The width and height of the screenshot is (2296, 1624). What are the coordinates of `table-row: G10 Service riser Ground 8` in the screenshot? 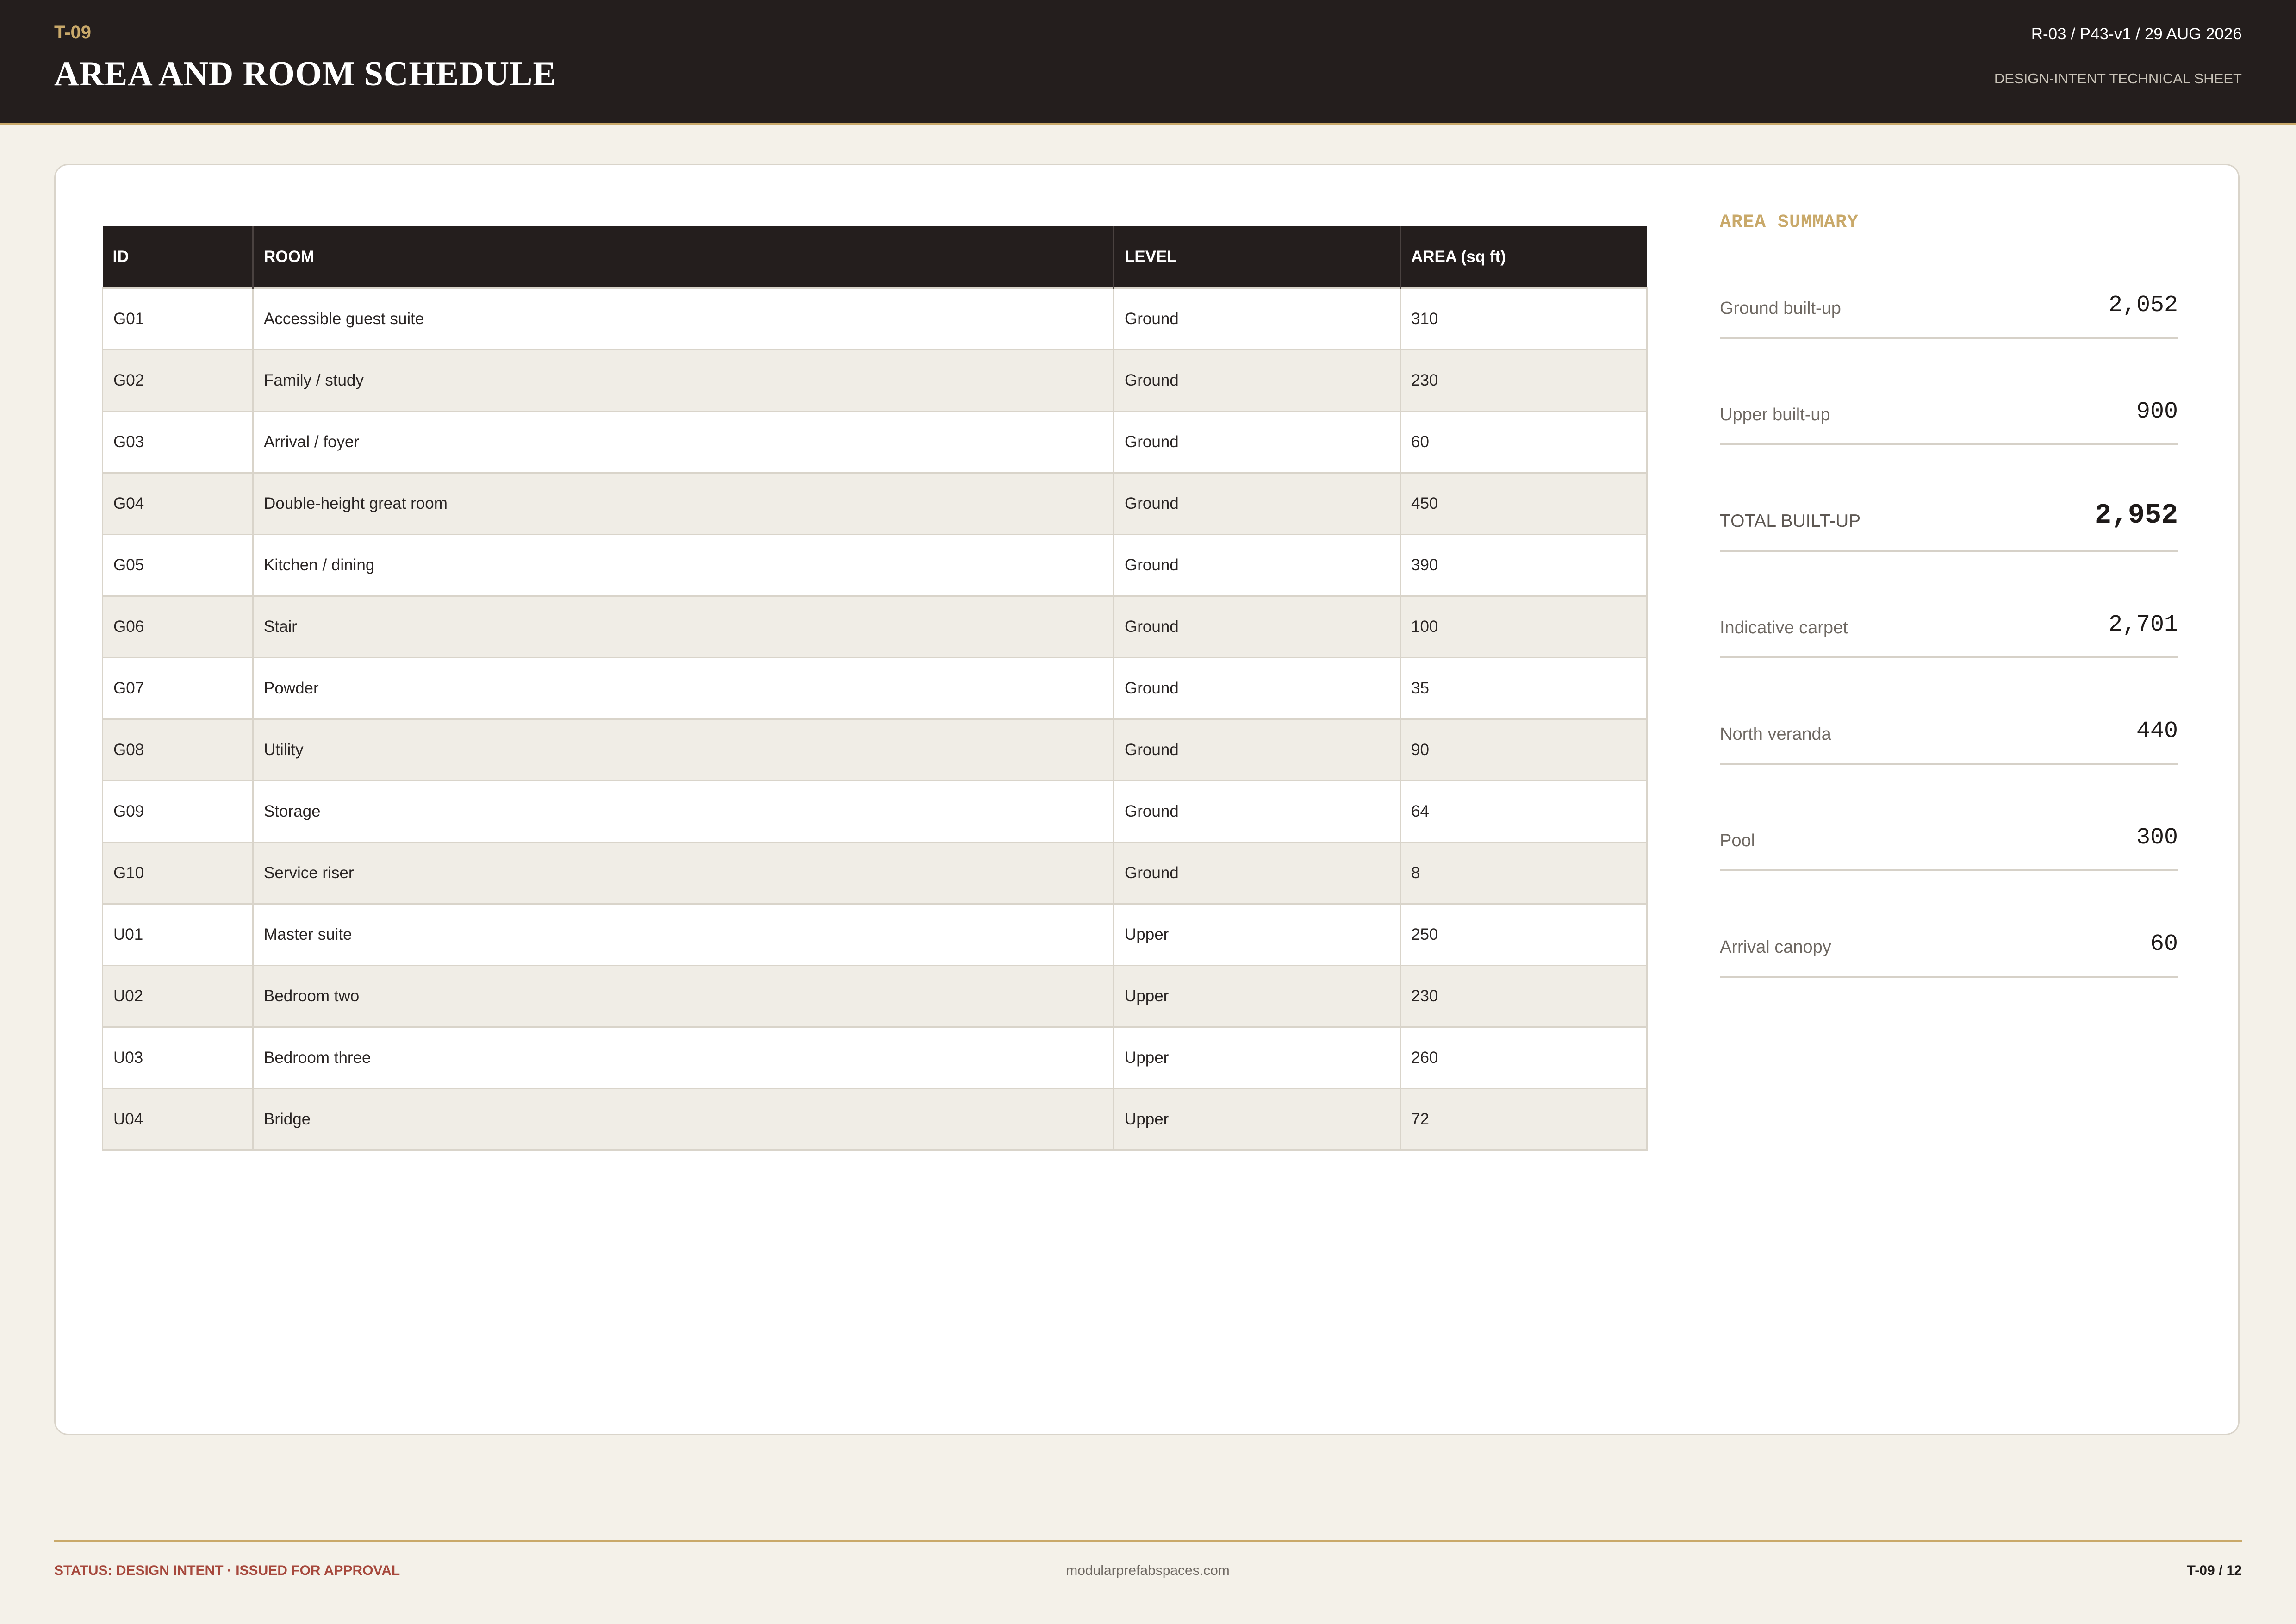 It's located at (875, 873).